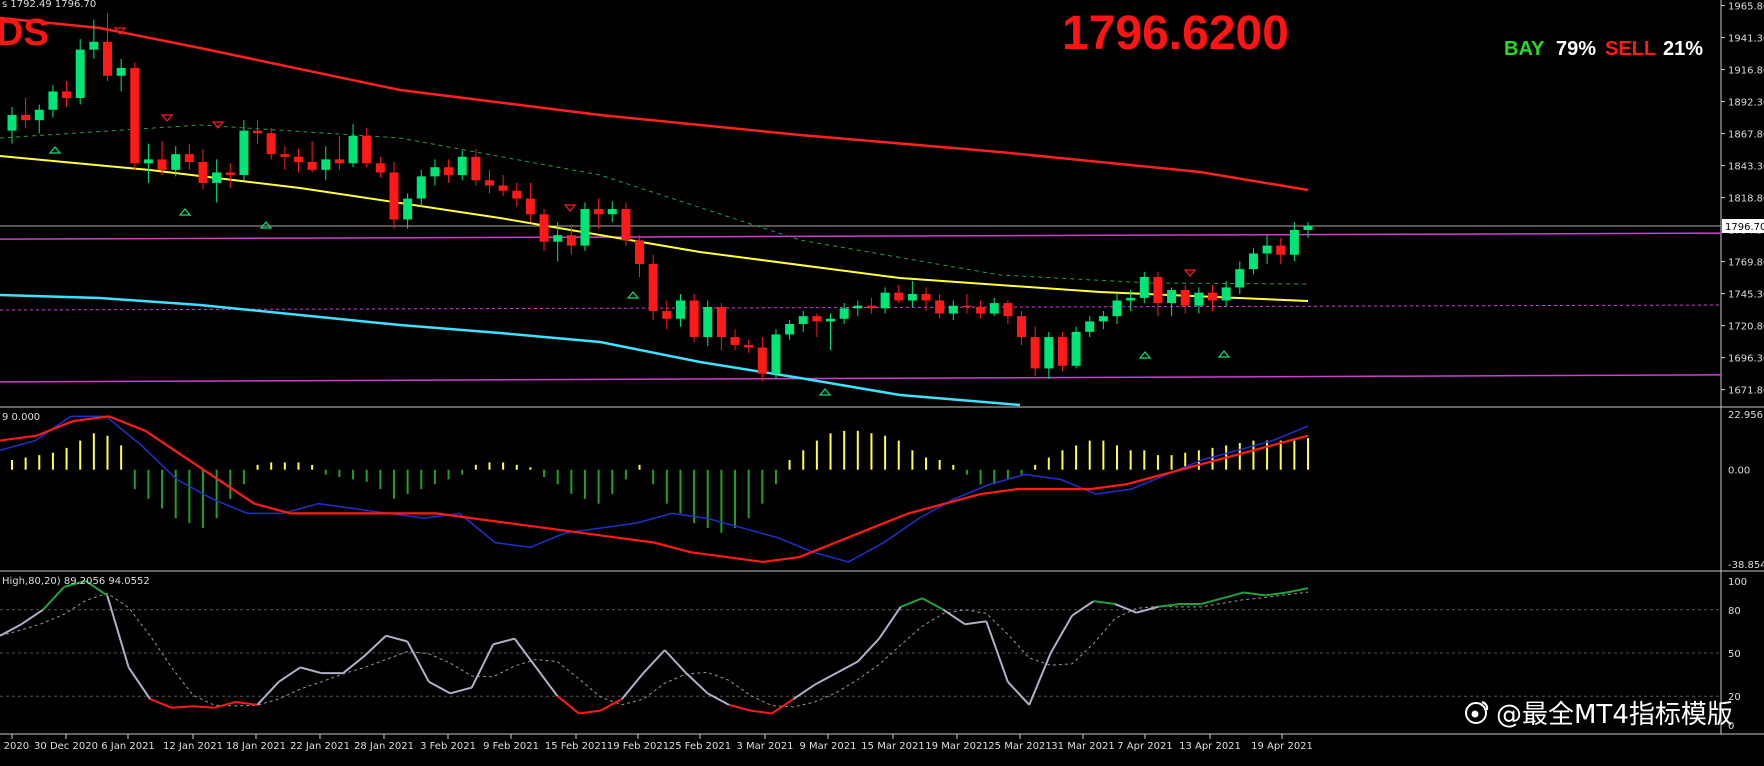 The height and width of the screenshot is (766, 1764). Describe the element at coordinates (1144, 746) in the screenshot. I see `x-tick-label: 7 Apr 2021` at that location.